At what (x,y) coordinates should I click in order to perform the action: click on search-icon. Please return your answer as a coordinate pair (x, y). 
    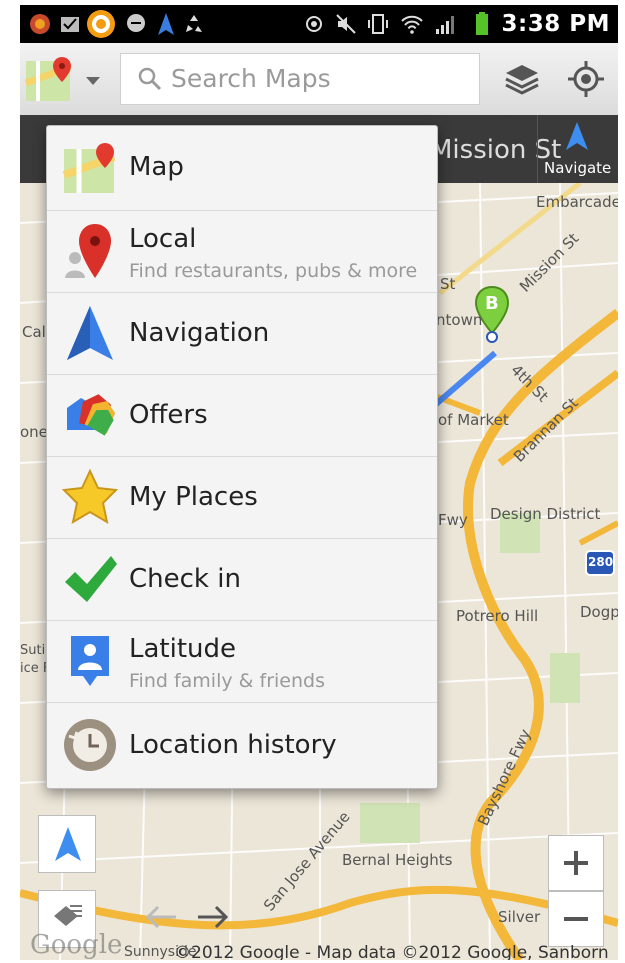
    Looking at the image, I should click on (150, 79).